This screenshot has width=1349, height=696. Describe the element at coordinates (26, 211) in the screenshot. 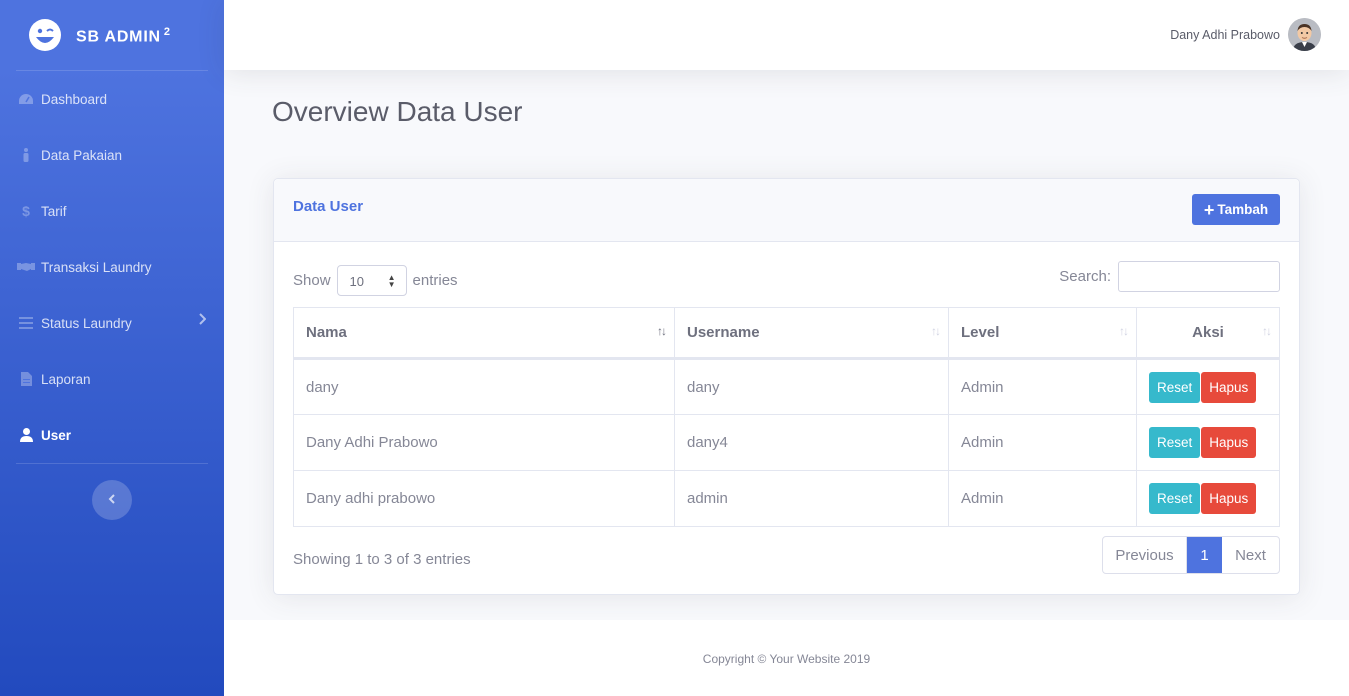

I see `dollar-icon: $` at that location.